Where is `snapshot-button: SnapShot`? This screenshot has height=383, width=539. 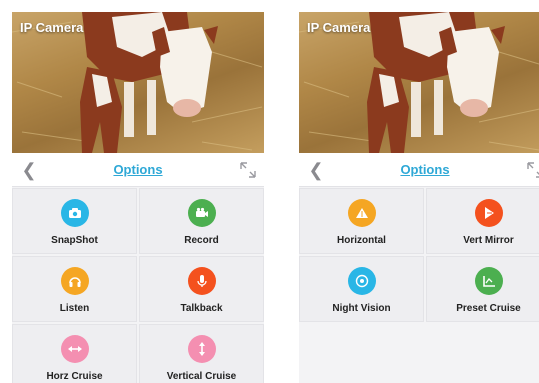
snapshot-button: SnapShot is located at coordinates (74, 221).